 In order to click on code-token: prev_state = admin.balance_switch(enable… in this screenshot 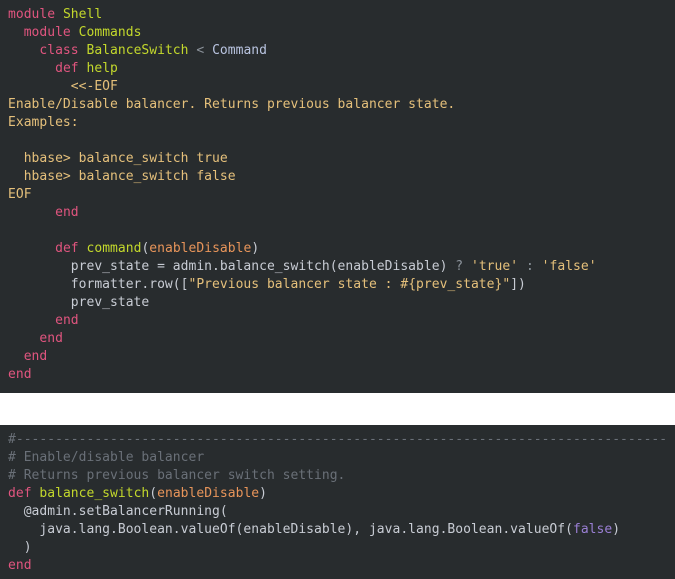, I will do `click(232, 266)`.